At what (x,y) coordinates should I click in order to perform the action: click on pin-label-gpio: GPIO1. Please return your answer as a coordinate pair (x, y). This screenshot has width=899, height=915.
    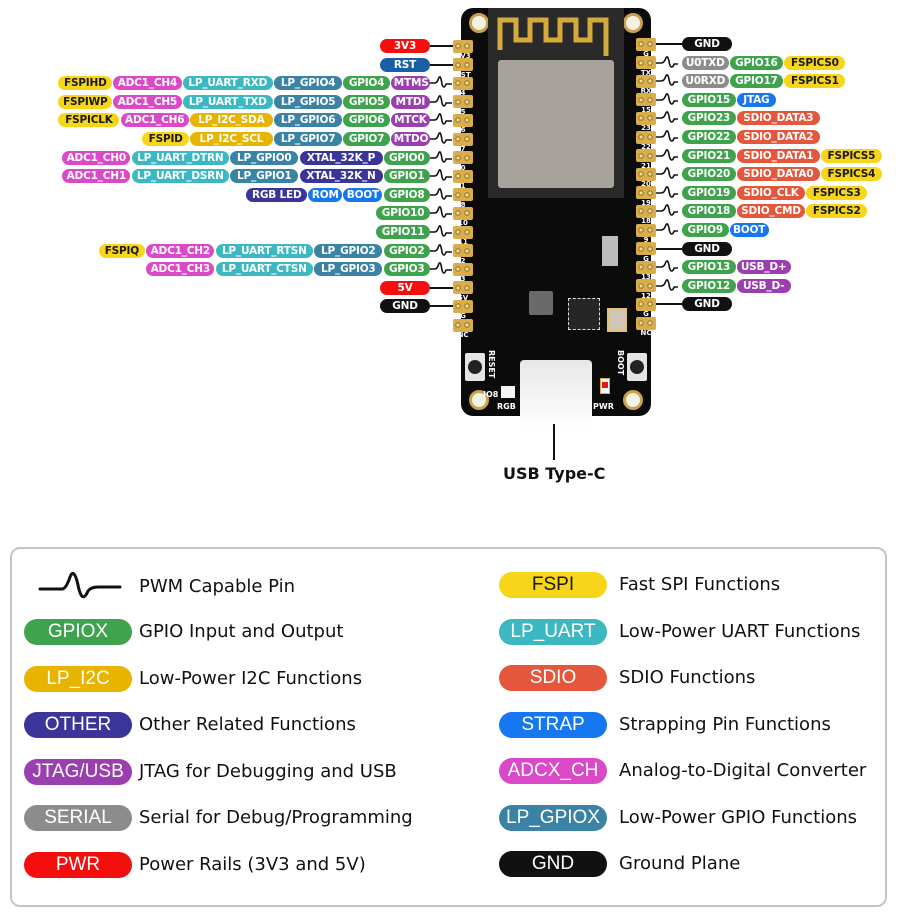
    Looking at the image, I should click on (406, 176).